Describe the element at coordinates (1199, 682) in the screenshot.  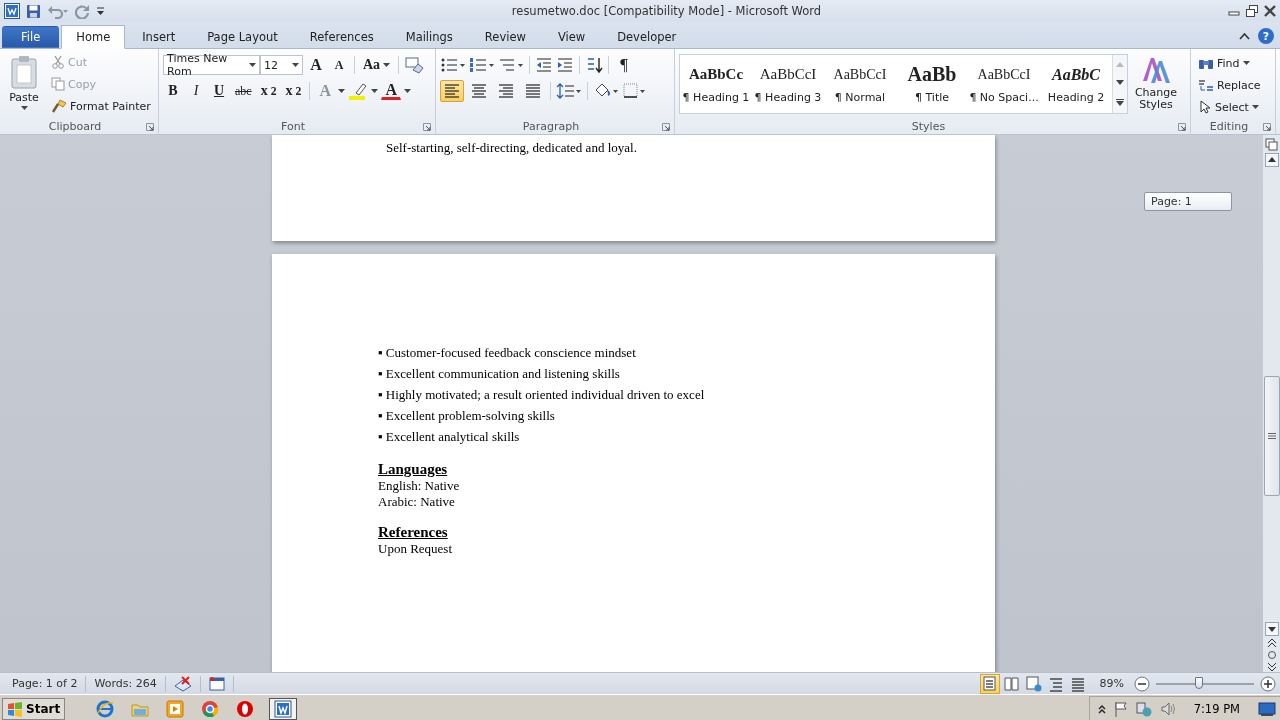
I see `zoom-slider-thumb` at that location.